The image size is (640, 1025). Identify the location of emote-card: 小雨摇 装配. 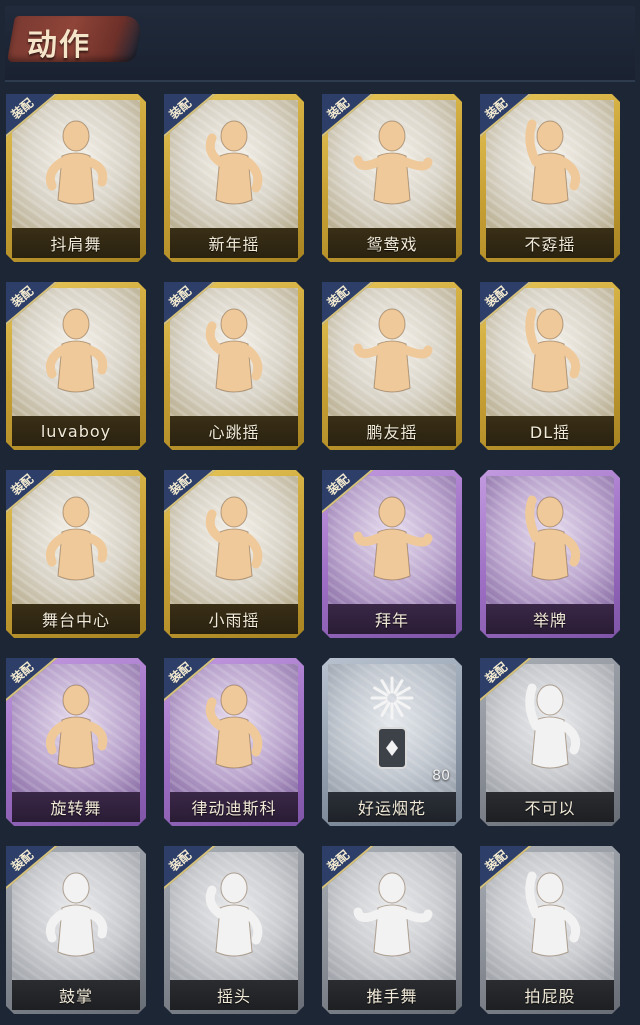
(234, 552).